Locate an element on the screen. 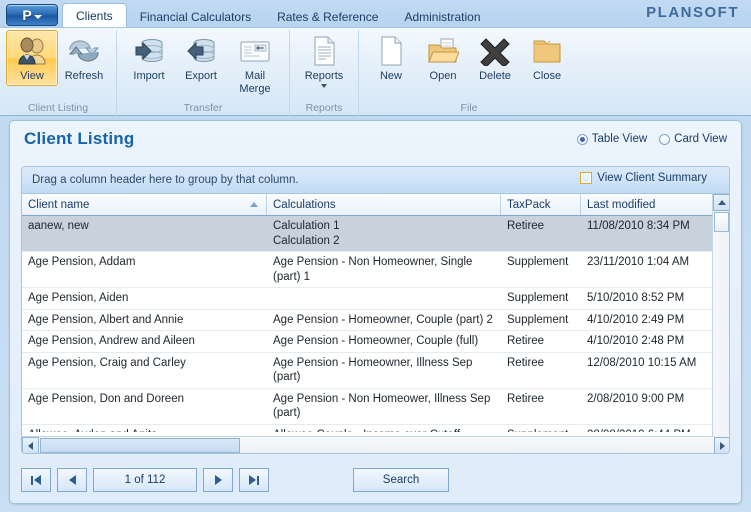 This screenshot has width=751, height=512. tab-label: Financial Calculators is located at coordinates (195, 16).